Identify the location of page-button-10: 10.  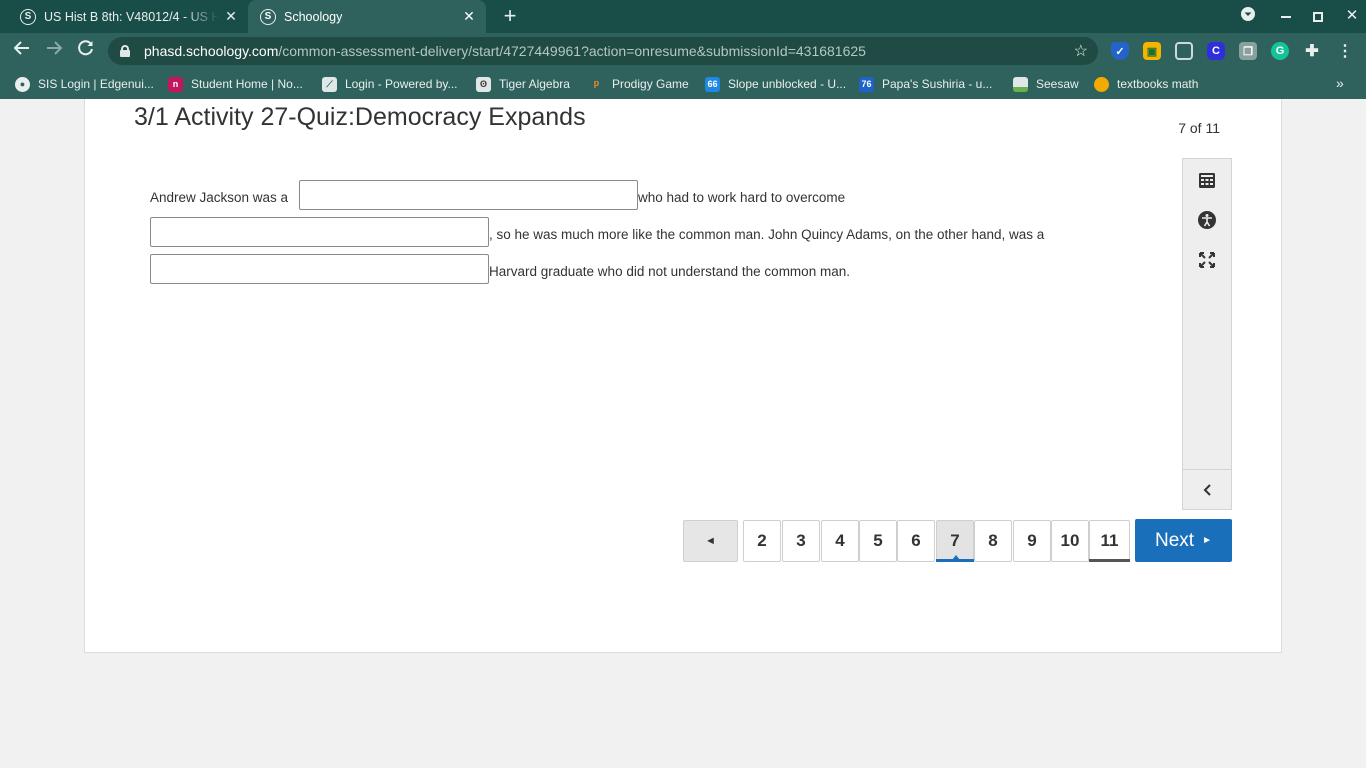
(1070, 541).